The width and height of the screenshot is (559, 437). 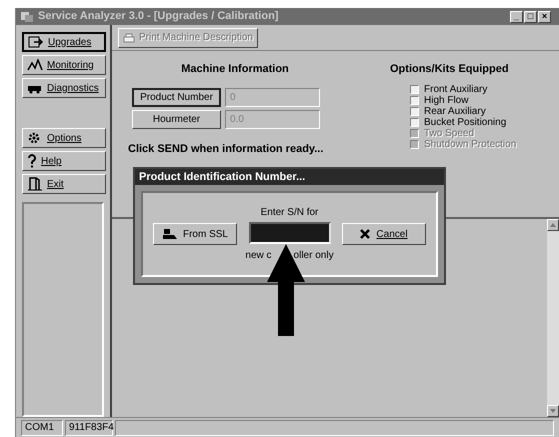 What do you see at coordinates (235, 69) in the screenshot?
I see `section-title: Machine Information` at bounding box center [235, 69].